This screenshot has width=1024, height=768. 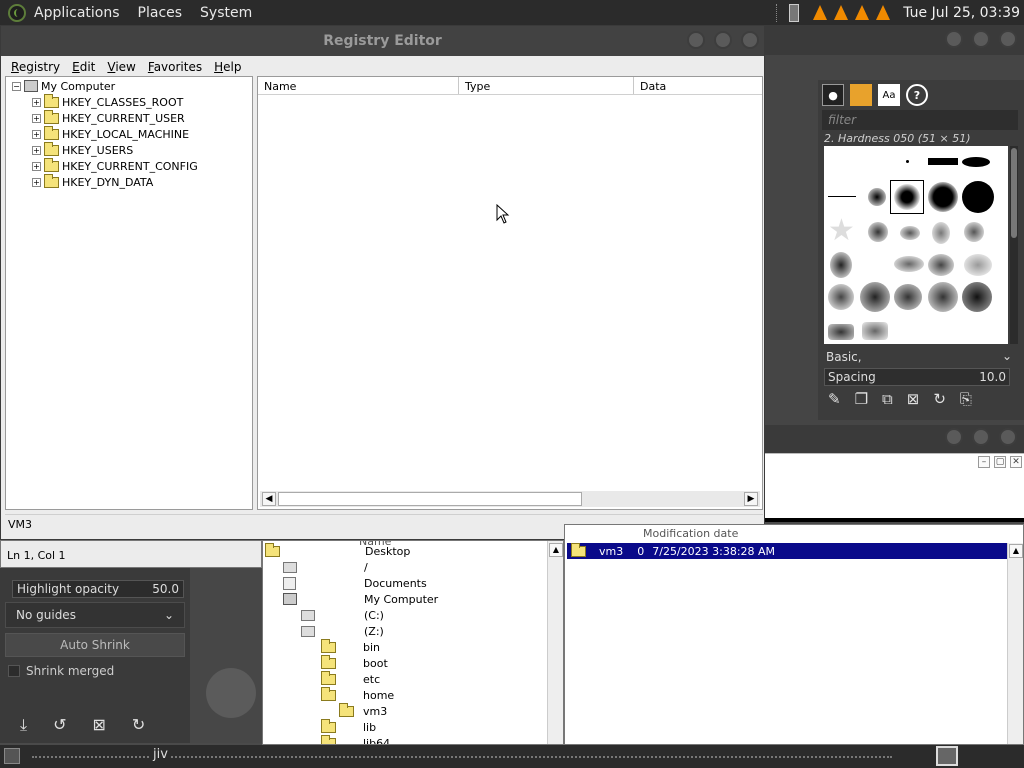 I want to click on delete-brush-icon: ⊠, so click(x=913, y=399).